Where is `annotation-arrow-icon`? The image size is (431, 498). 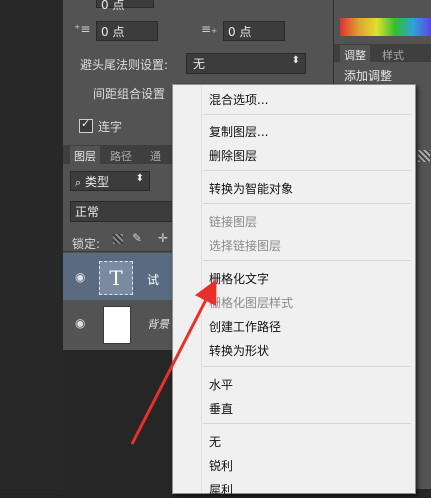 annotation-arrow-icon is located at coordinates (173, 362).